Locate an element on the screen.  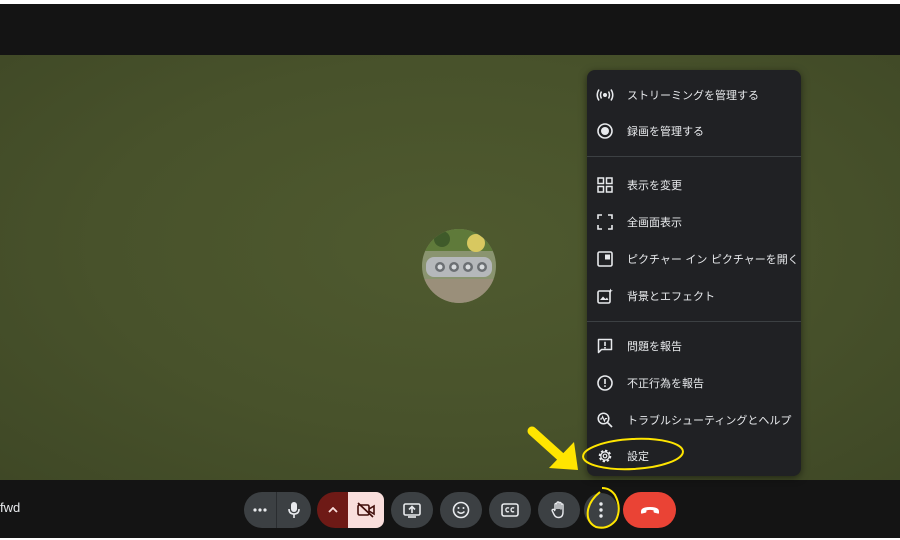
menu-item-troubleshooting-help: トラブルシューティングとヘルプ is located at coordinates (694, 420).